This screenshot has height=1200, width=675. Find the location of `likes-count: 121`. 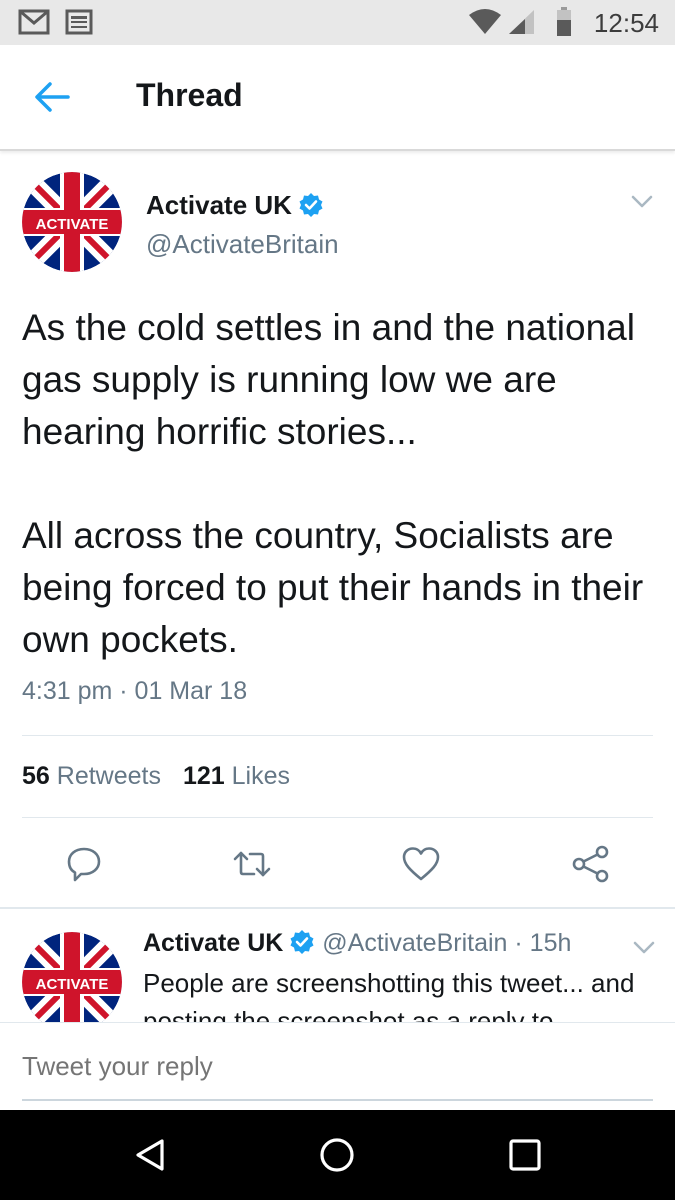

likes-count: 121 is located at coordinates (203, 776).